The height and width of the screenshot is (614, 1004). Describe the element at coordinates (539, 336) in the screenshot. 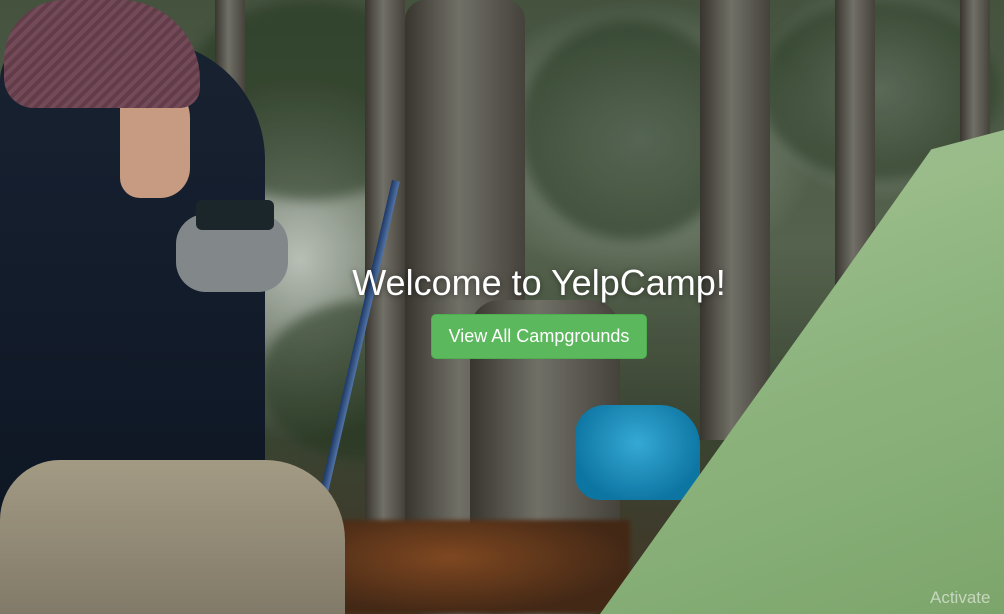

I see `view-all-campgrounds-button: View All Campgrounds` at that location.